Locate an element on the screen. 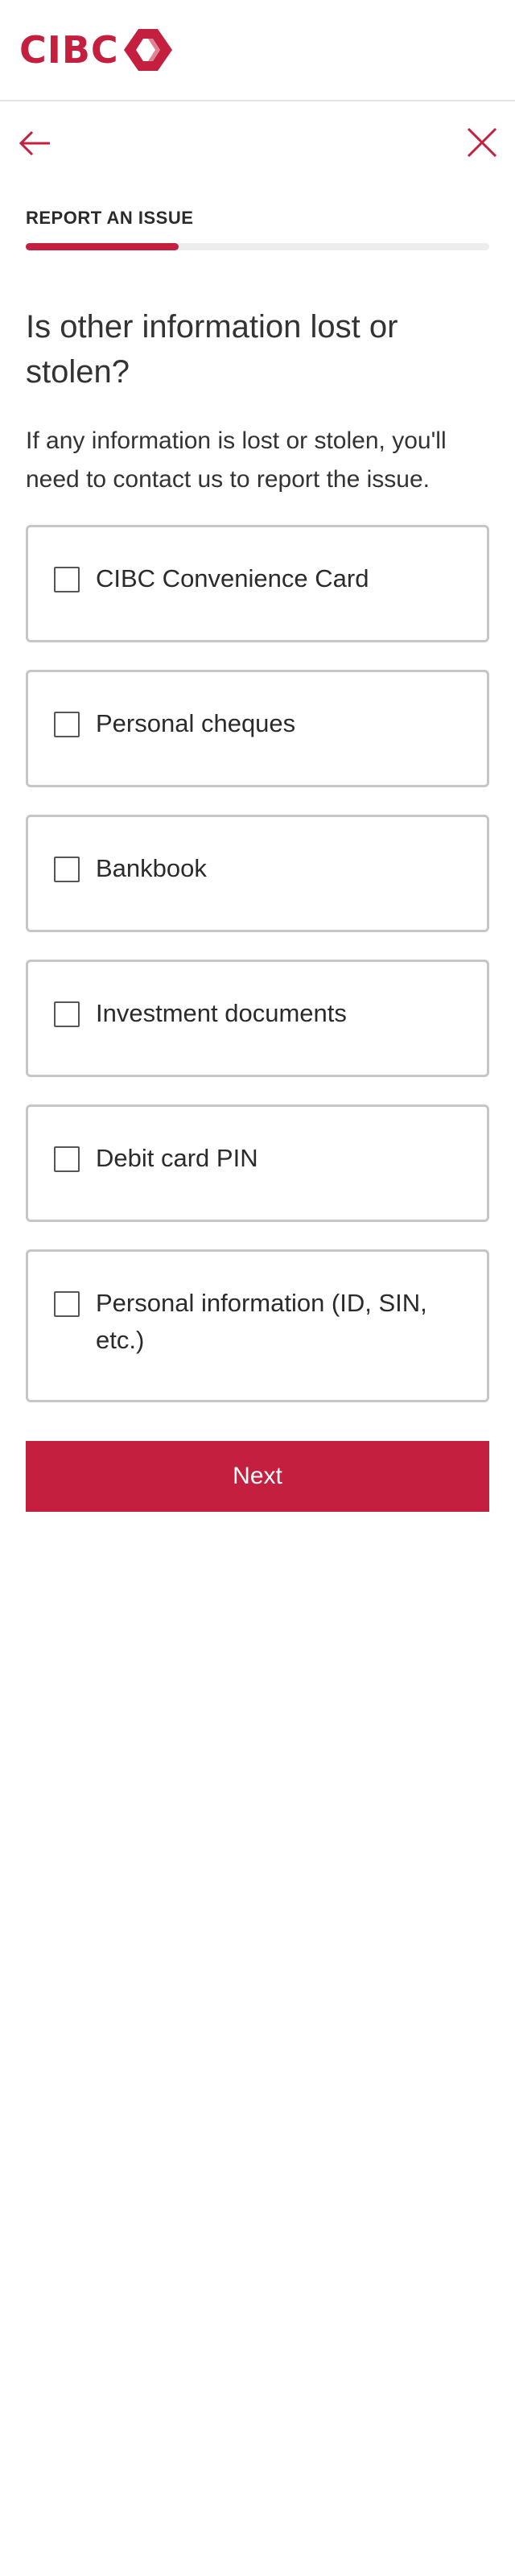  option-label: CIBC Convenience Card is located at coordinates (232, 578).